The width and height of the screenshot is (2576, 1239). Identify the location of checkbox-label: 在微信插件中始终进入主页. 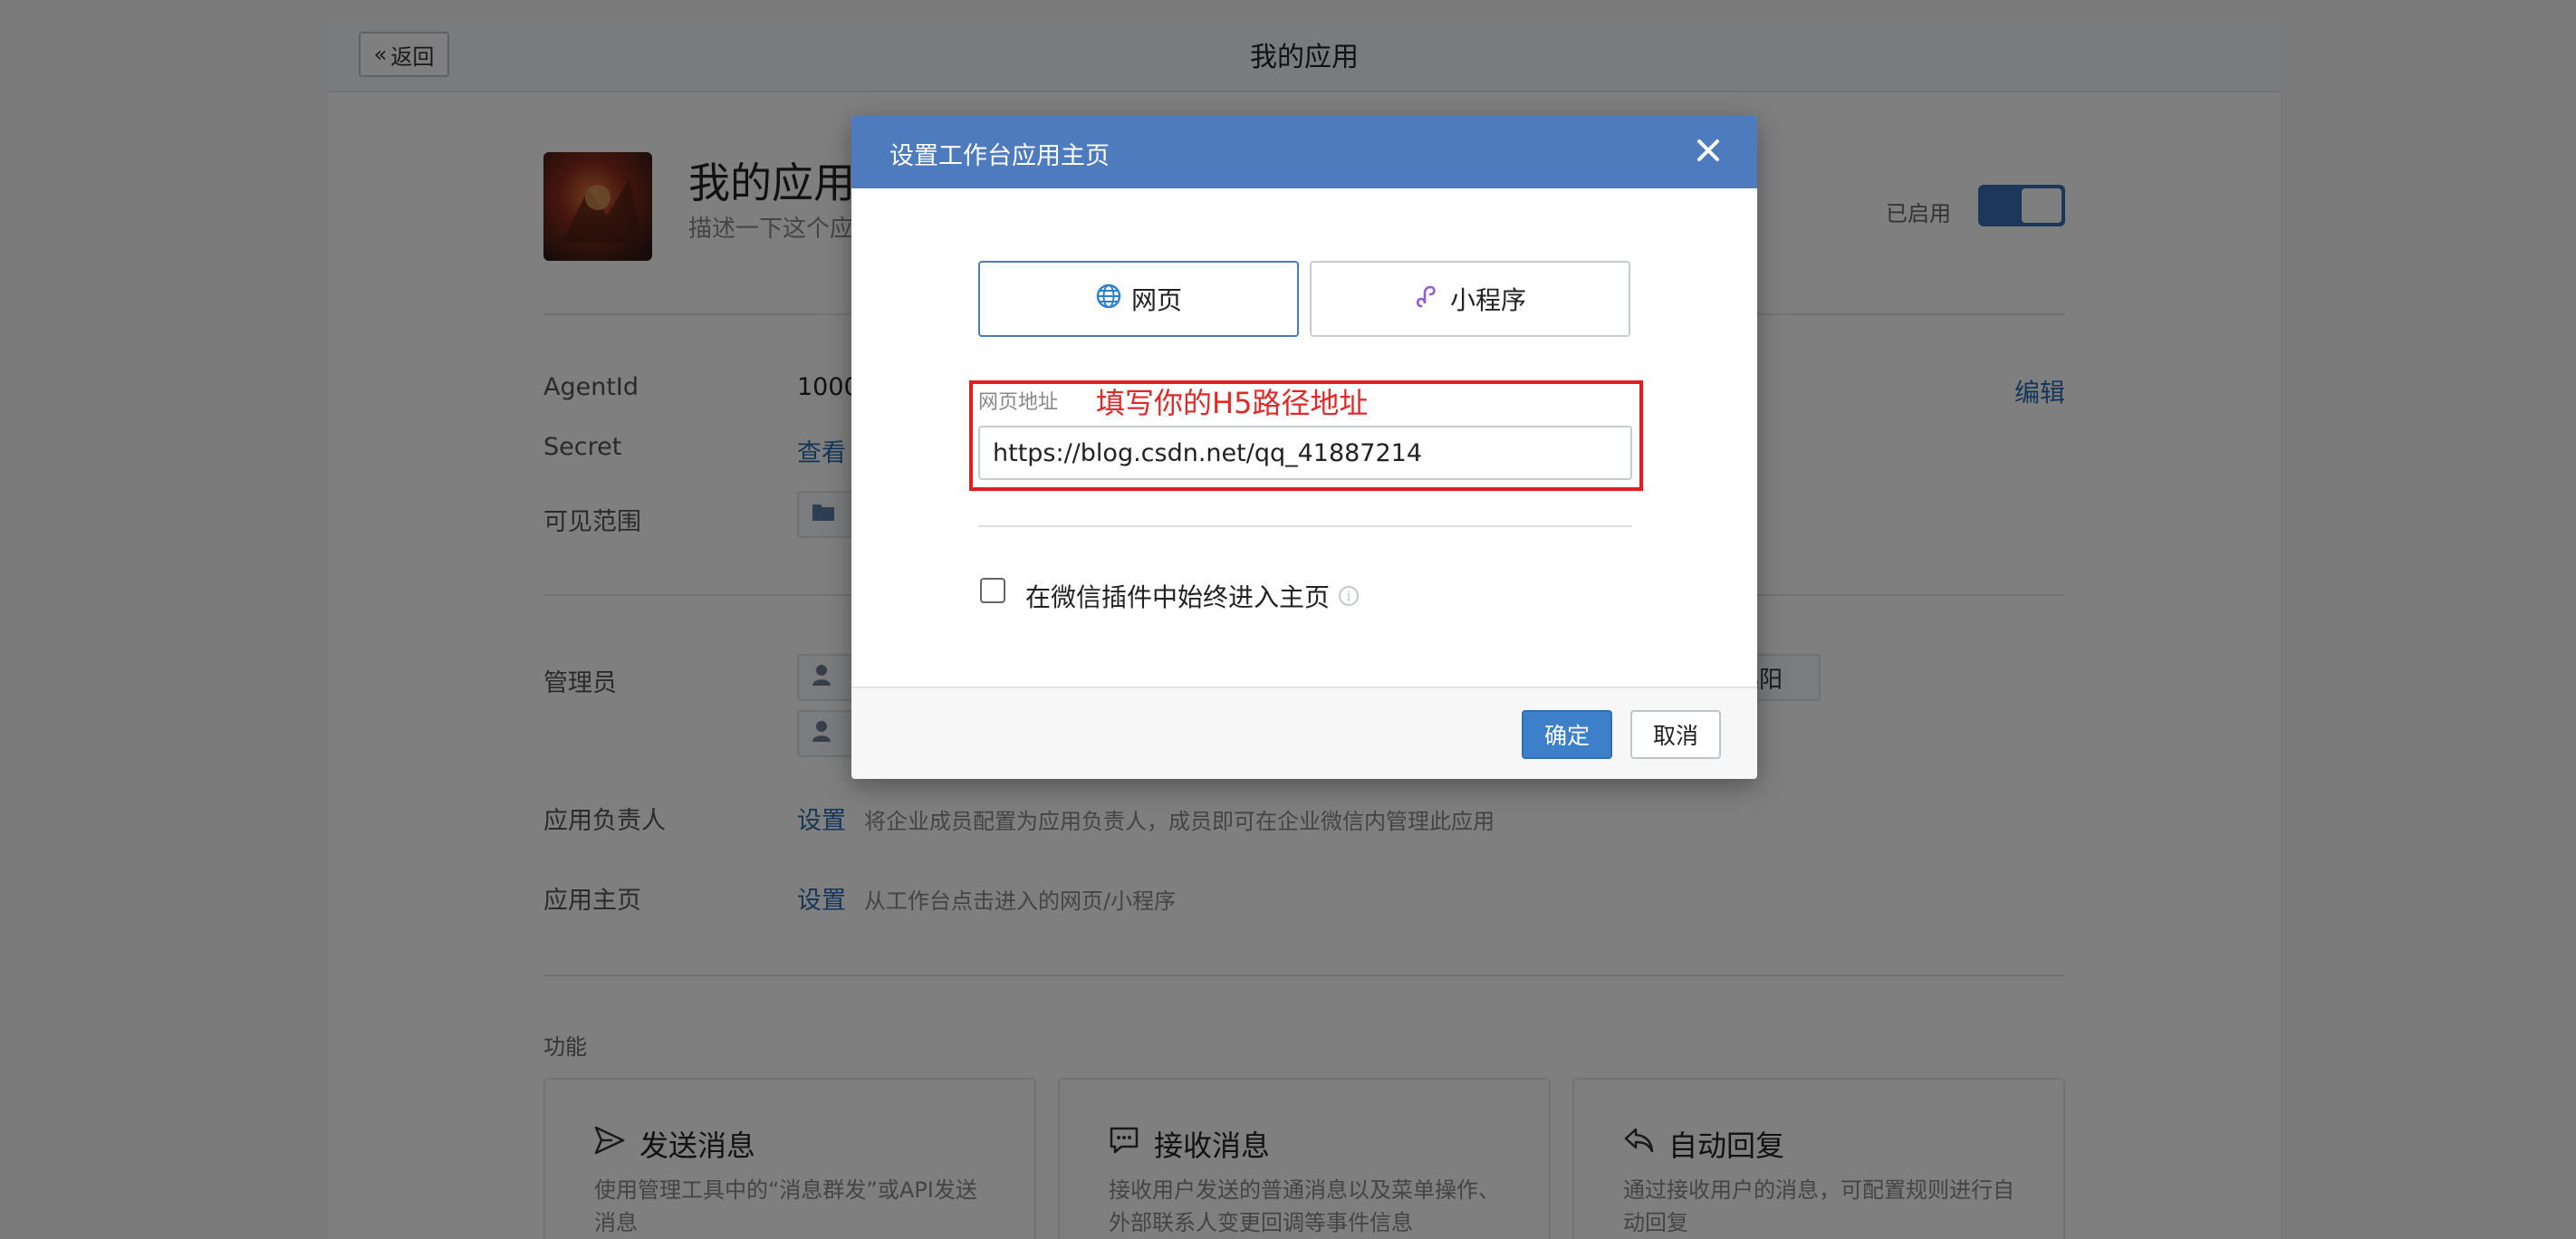
(1178, 597).